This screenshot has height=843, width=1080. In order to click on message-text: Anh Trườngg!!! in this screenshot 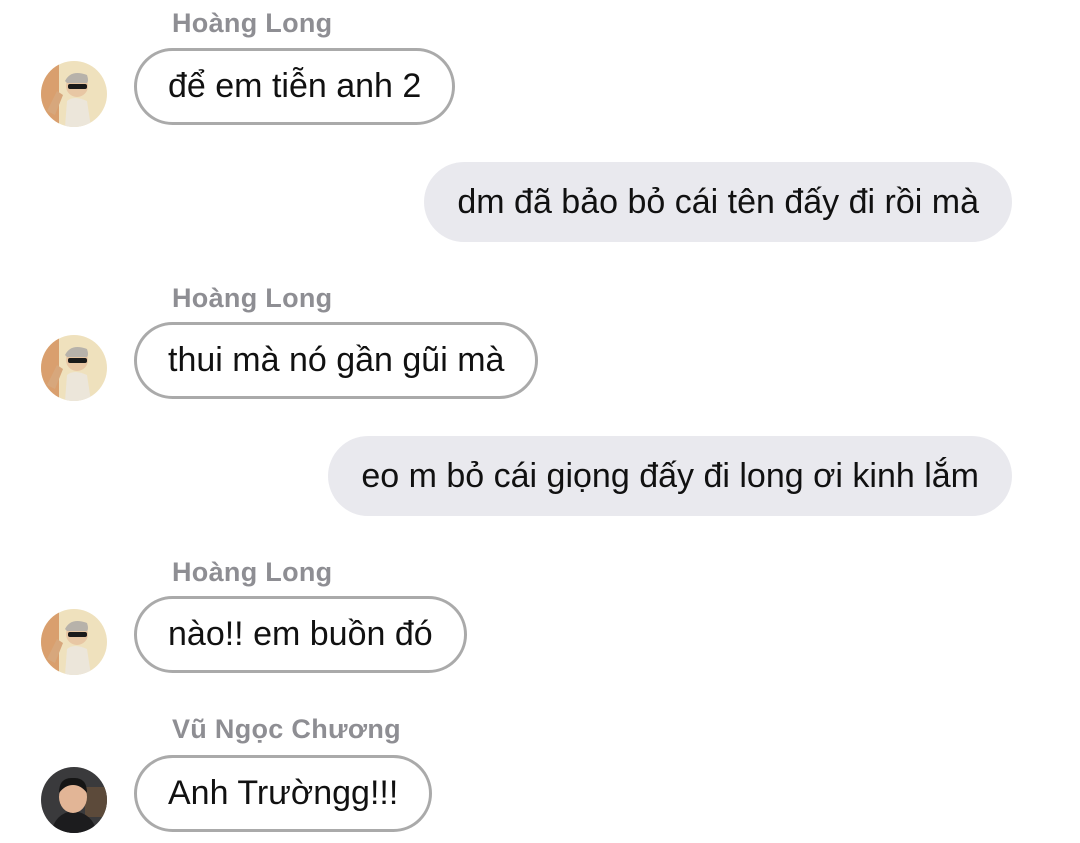, I will do `click(283, 793)`.